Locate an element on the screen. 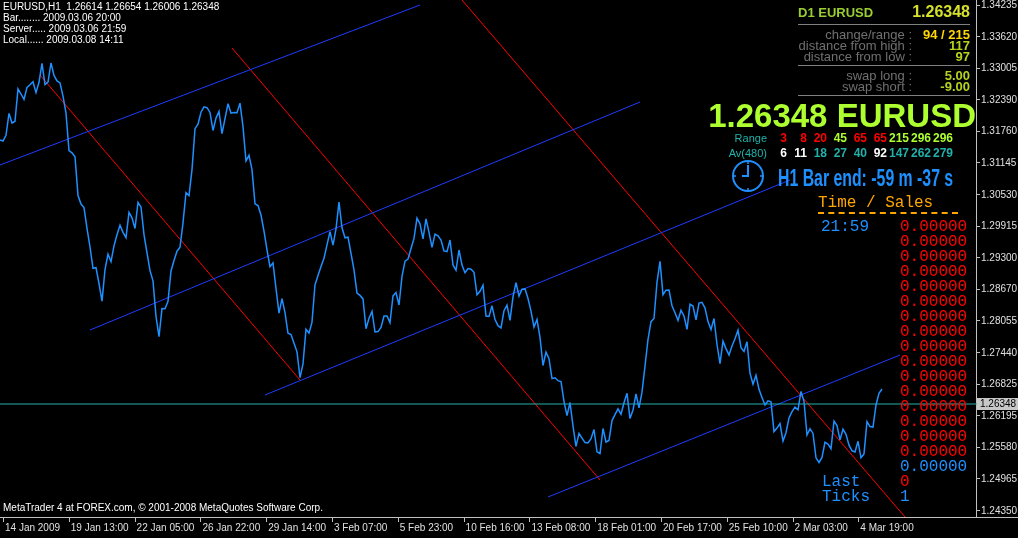 Image resolution: width=1018 pixels, height=538 pixels. price-axis-label: 1.30530 is located at coordinates (999, 194).